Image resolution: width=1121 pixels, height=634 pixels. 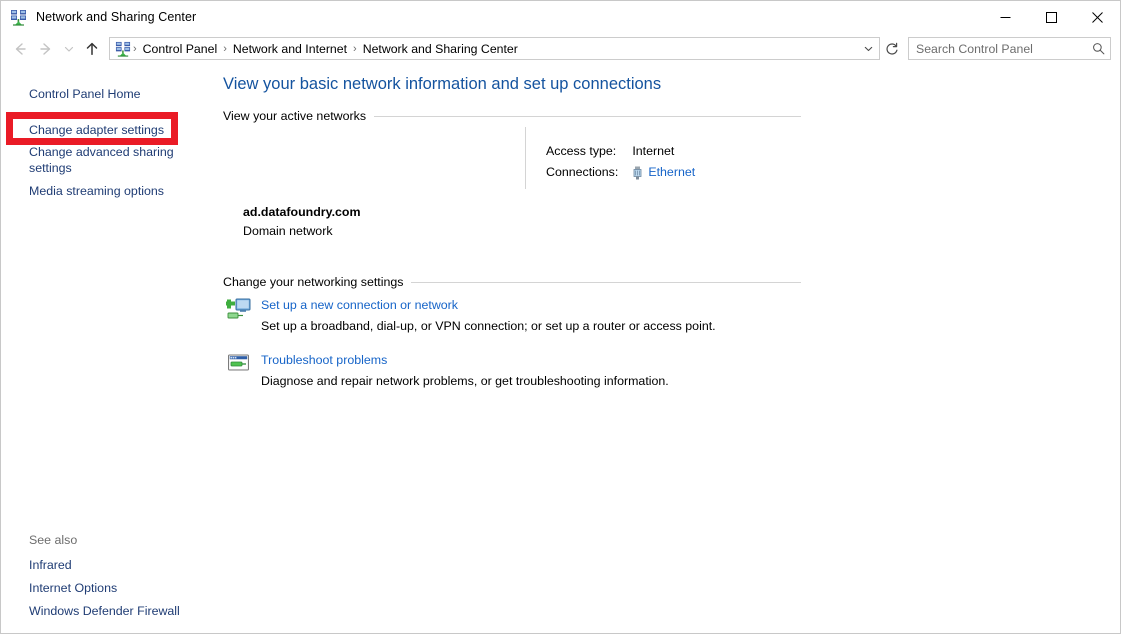 What do you see at coordinates (92, 49) in the screenshot?
I see `up-button` at bounding box center [92, 49].